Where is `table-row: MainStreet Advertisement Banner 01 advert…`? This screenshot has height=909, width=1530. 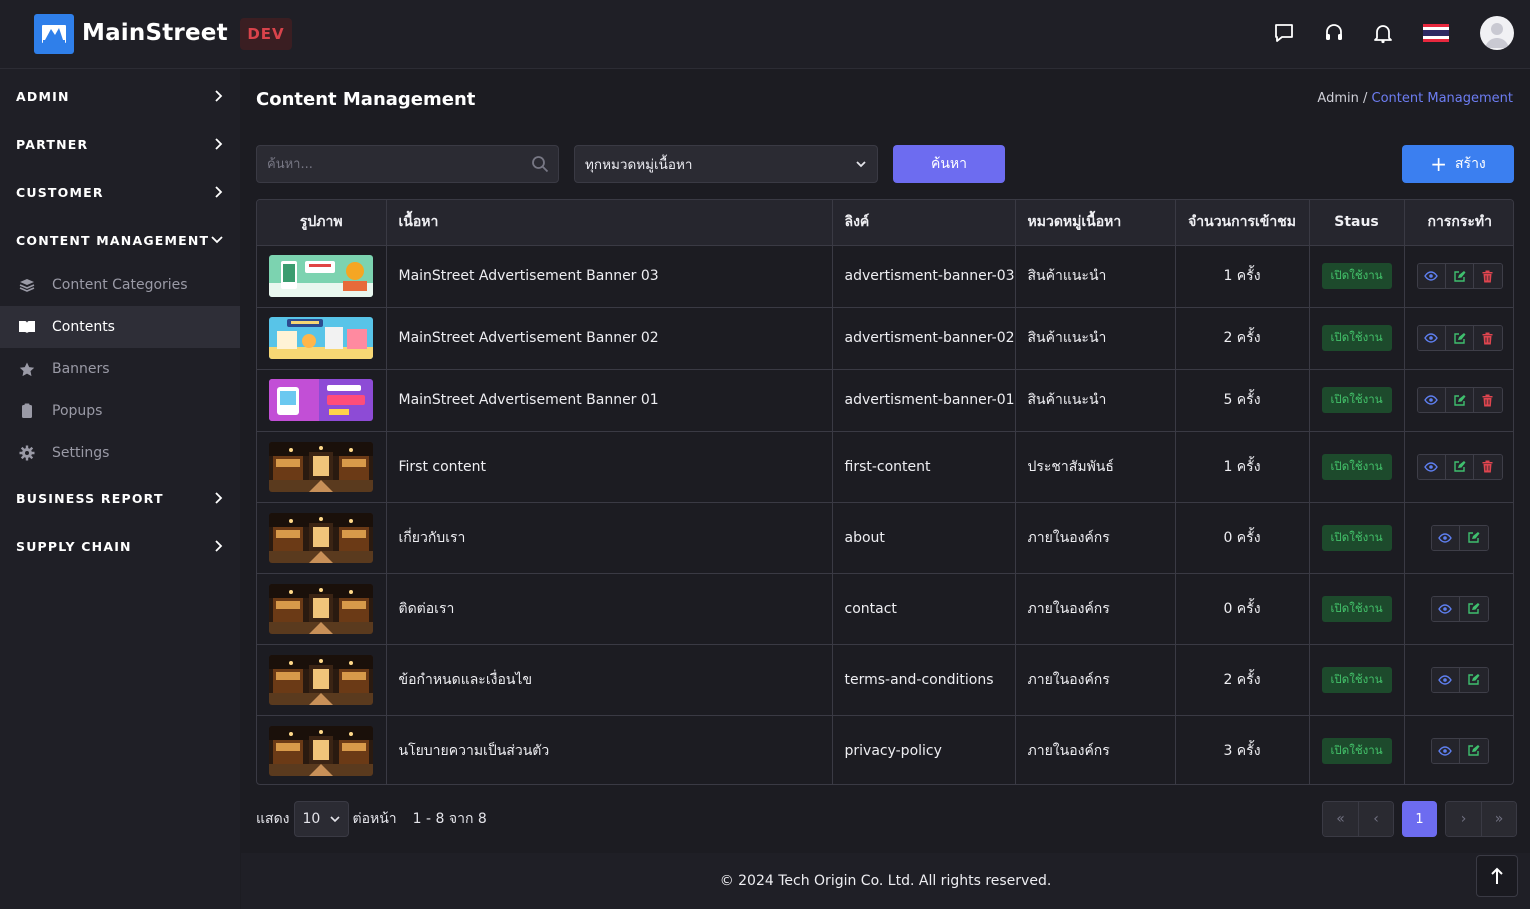 table-row: MainStreet Advertisement Banner 01 advert… is located at coordinates (885, 400).